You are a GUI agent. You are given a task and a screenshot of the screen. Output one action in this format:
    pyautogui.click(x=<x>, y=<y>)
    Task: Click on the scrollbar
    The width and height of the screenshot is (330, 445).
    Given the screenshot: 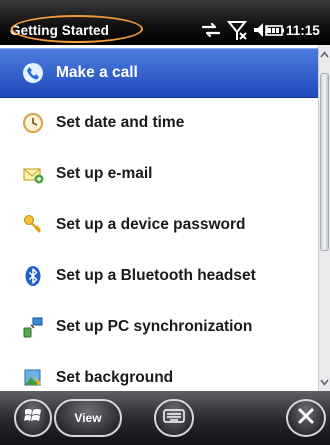 What is the action you would take?
    pyautogui.click(x=324, y=218)
    